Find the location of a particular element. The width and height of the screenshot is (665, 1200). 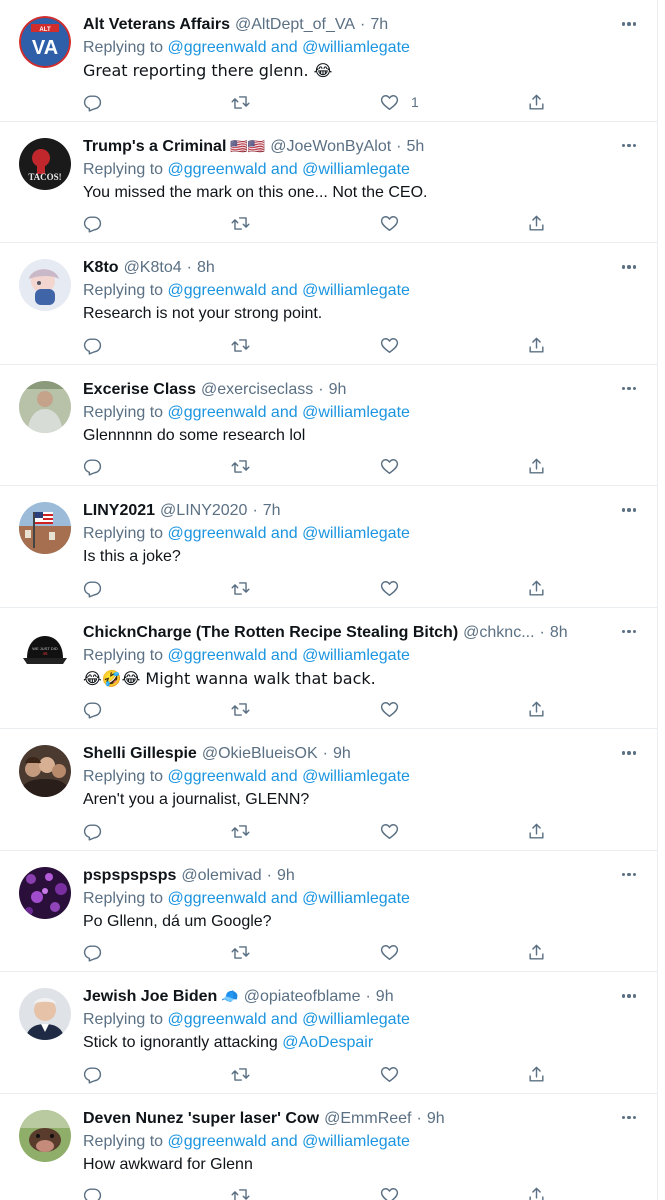

author-handle: @K8to4 is located at coordinates (153, 268).